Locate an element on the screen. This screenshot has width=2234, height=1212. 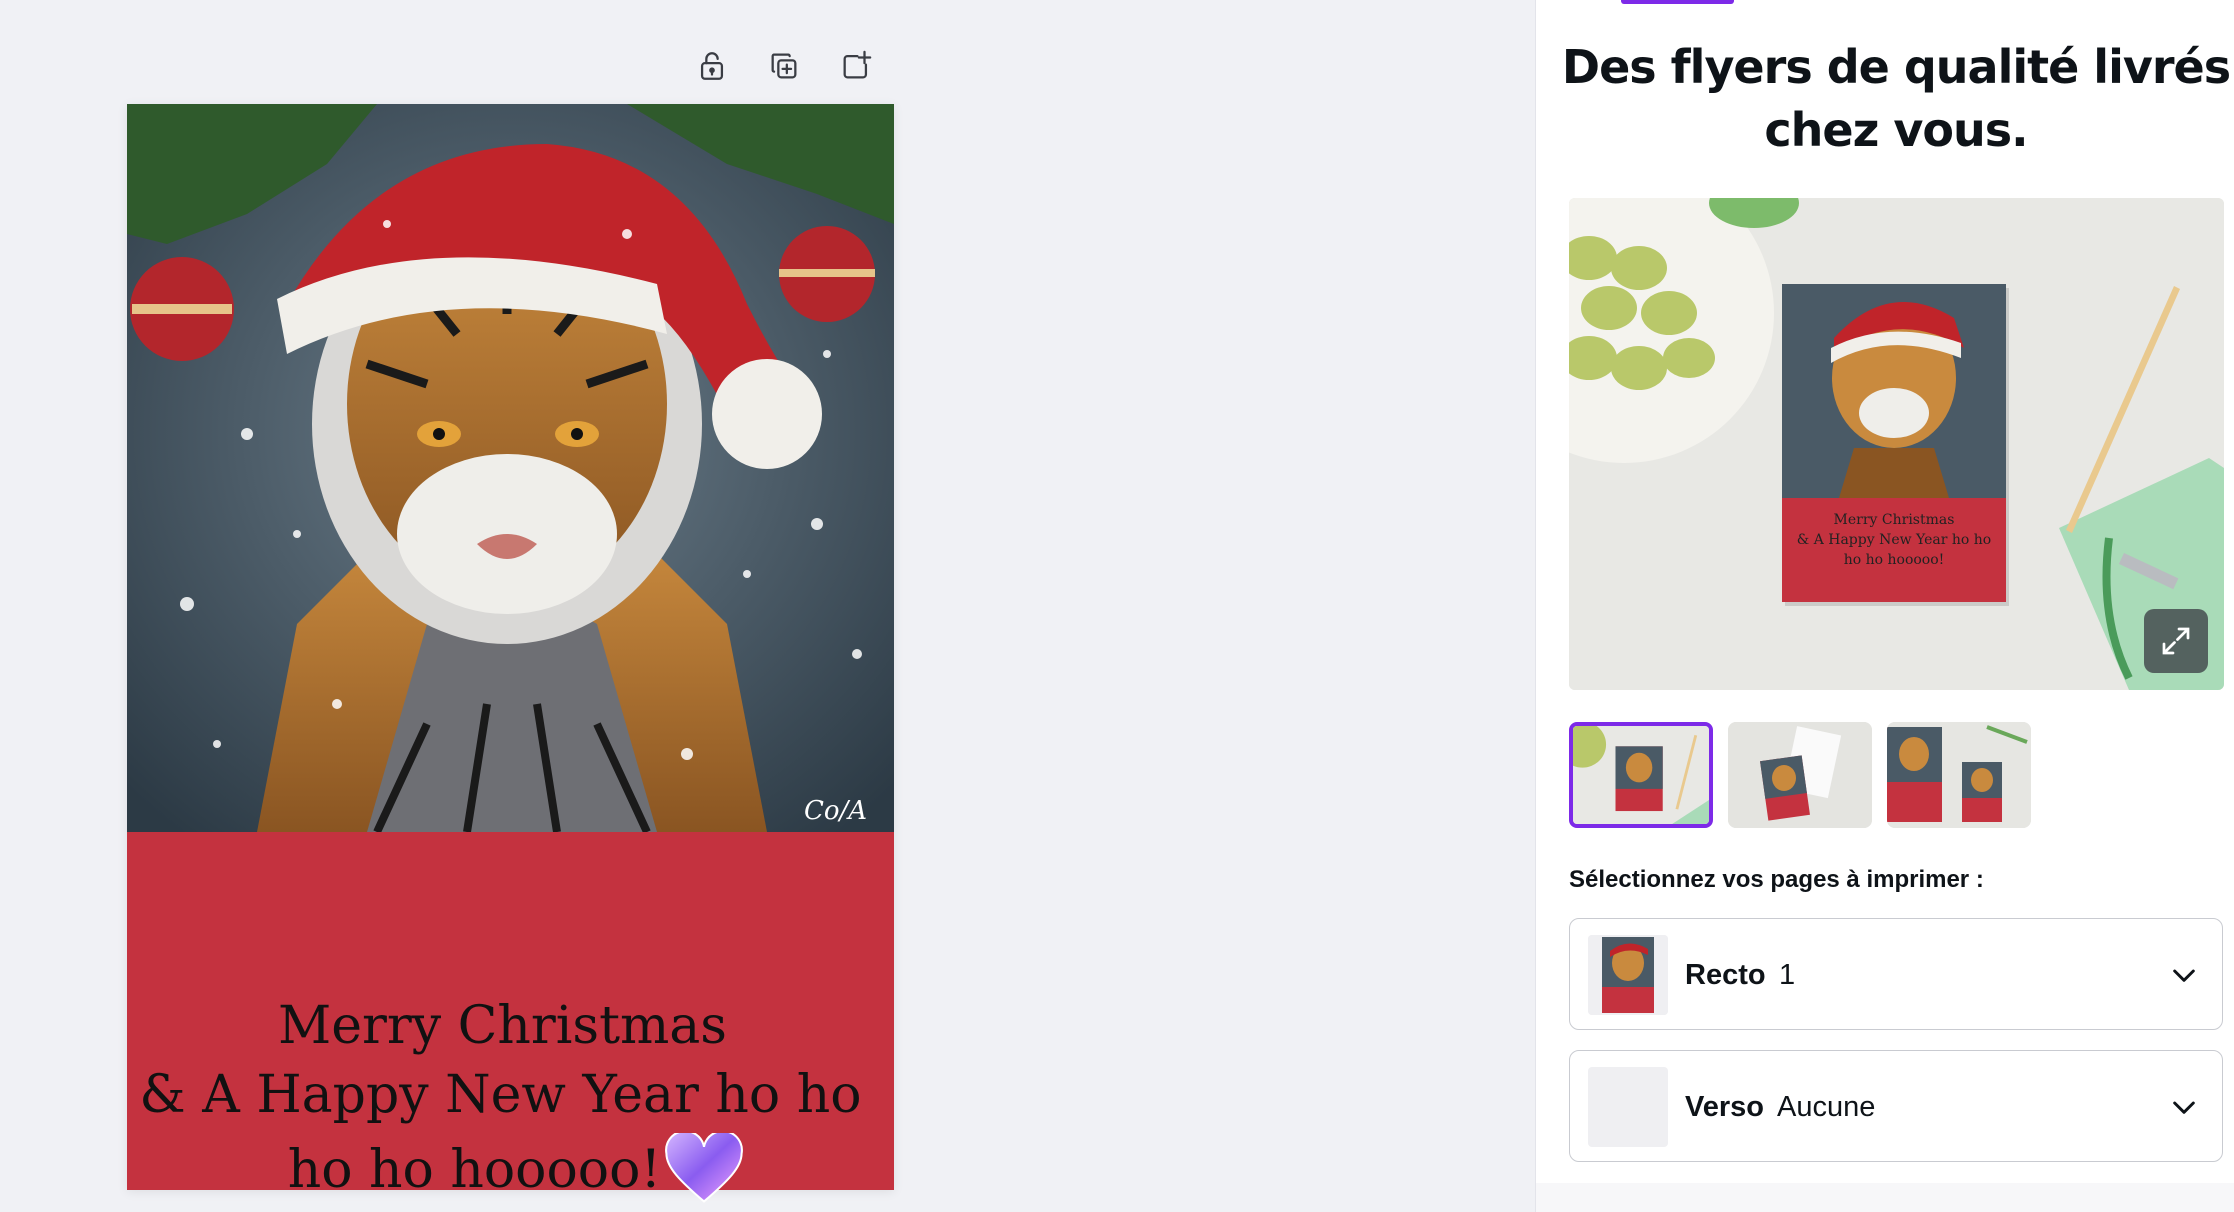
recto-value: 1 is located at coordinates (1787, 975).